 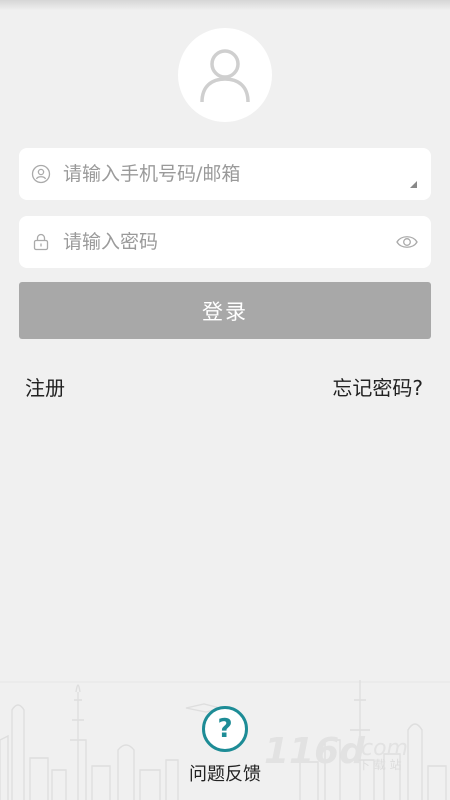 What do you see at coordinates (413, 184) in the screenshot?
I see `dropdown-icon` at bounding box center [413, 184].